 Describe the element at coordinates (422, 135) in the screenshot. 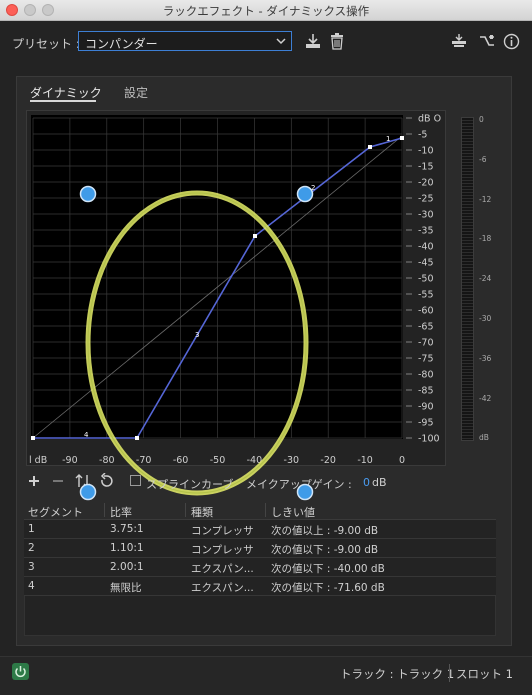

I see `y-tick-label: -5` at that location.